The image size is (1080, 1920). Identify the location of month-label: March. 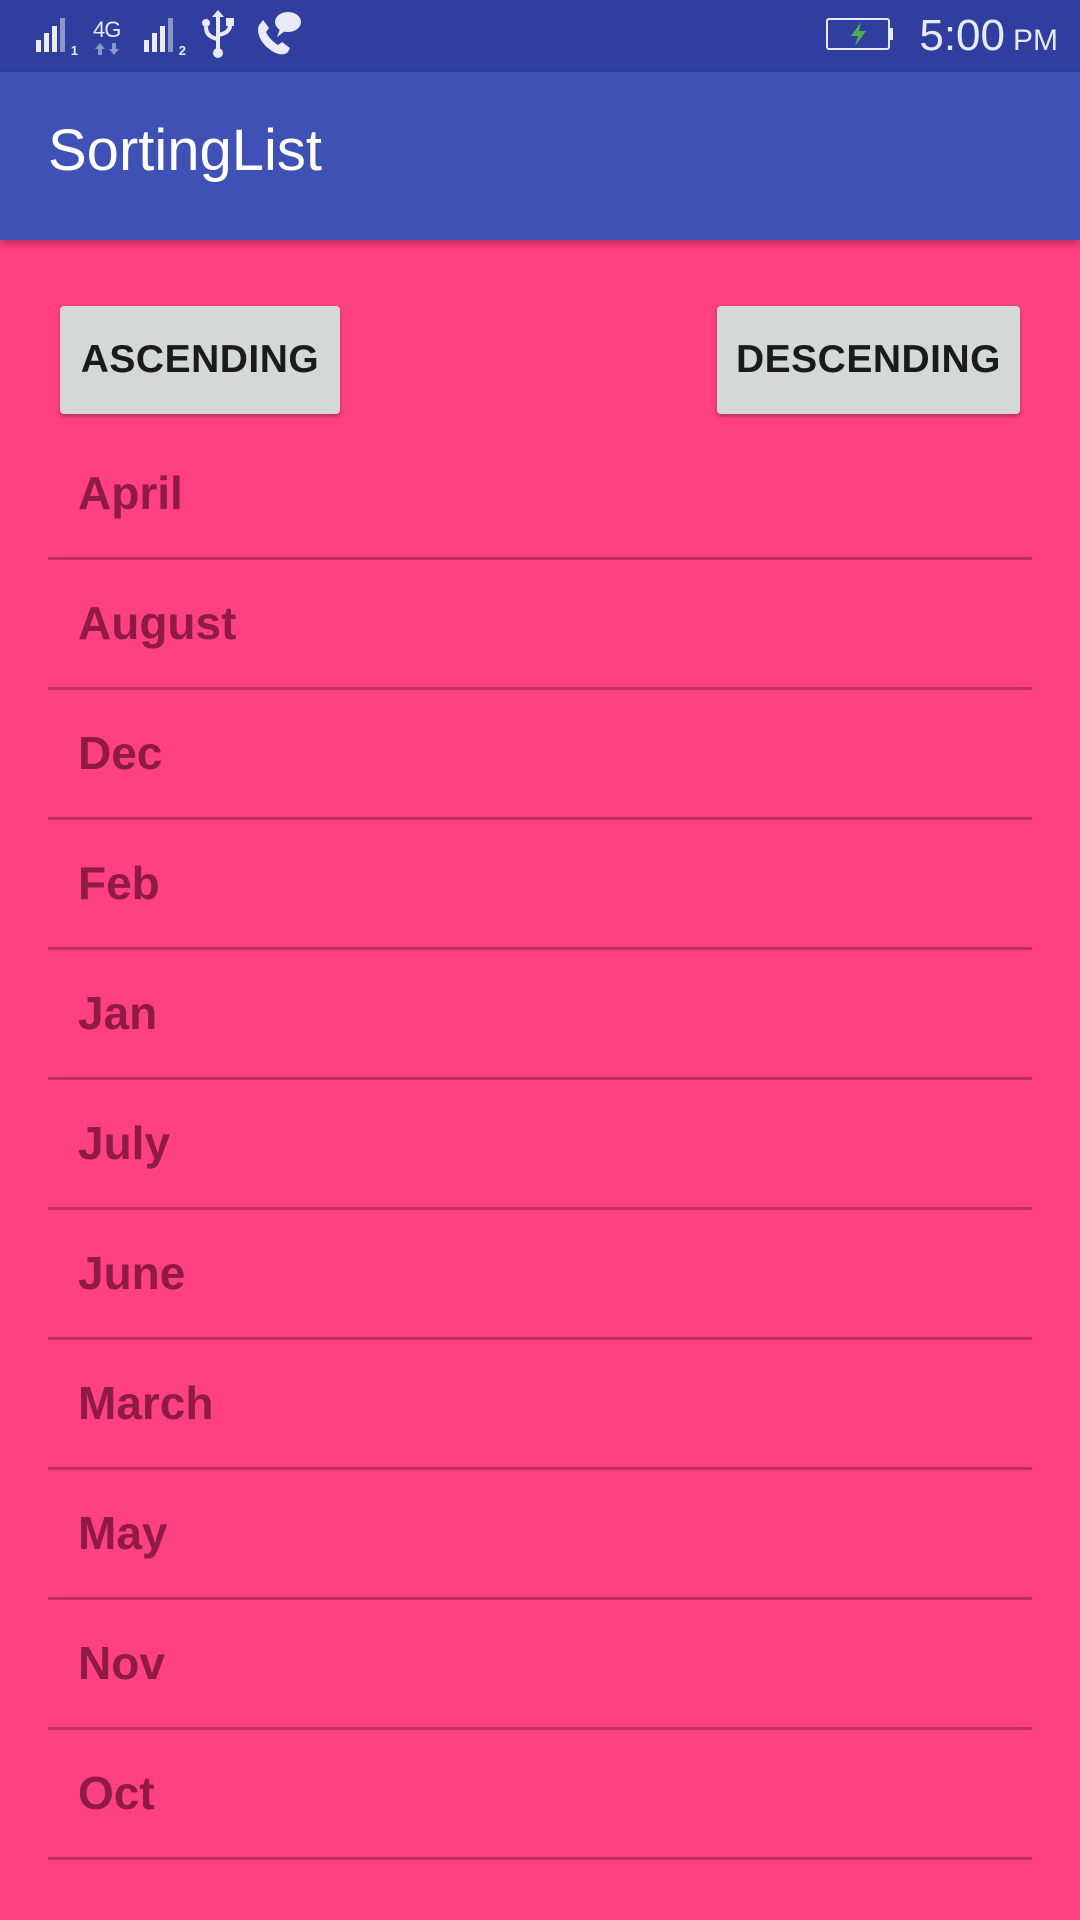
(146, 1403).